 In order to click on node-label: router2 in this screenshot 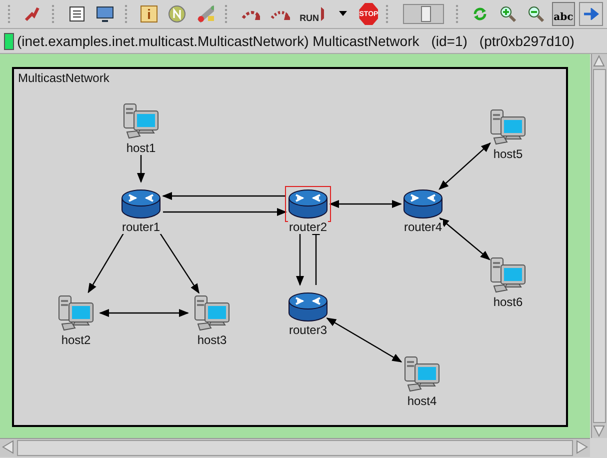, I will do `click(308, 227)`.